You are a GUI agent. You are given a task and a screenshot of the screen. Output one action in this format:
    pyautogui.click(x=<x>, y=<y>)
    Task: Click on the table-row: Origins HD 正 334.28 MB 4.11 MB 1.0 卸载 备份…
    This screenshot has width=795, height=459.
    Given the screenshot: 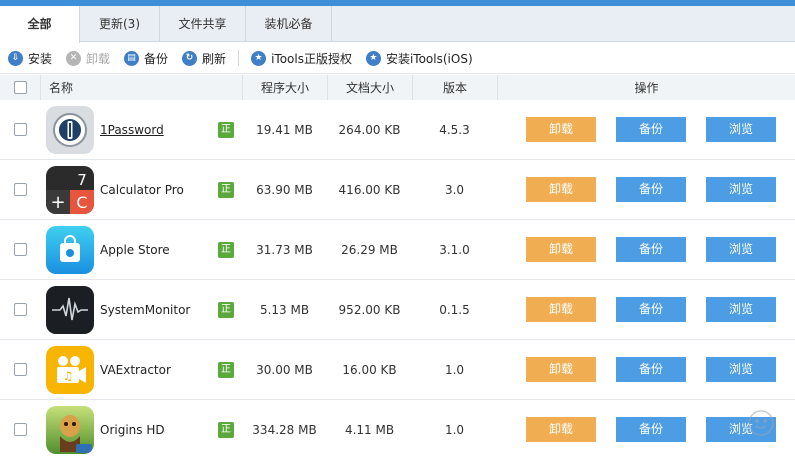 What is the action you would take?
    pyautogui.click(x=397, y=429)
    